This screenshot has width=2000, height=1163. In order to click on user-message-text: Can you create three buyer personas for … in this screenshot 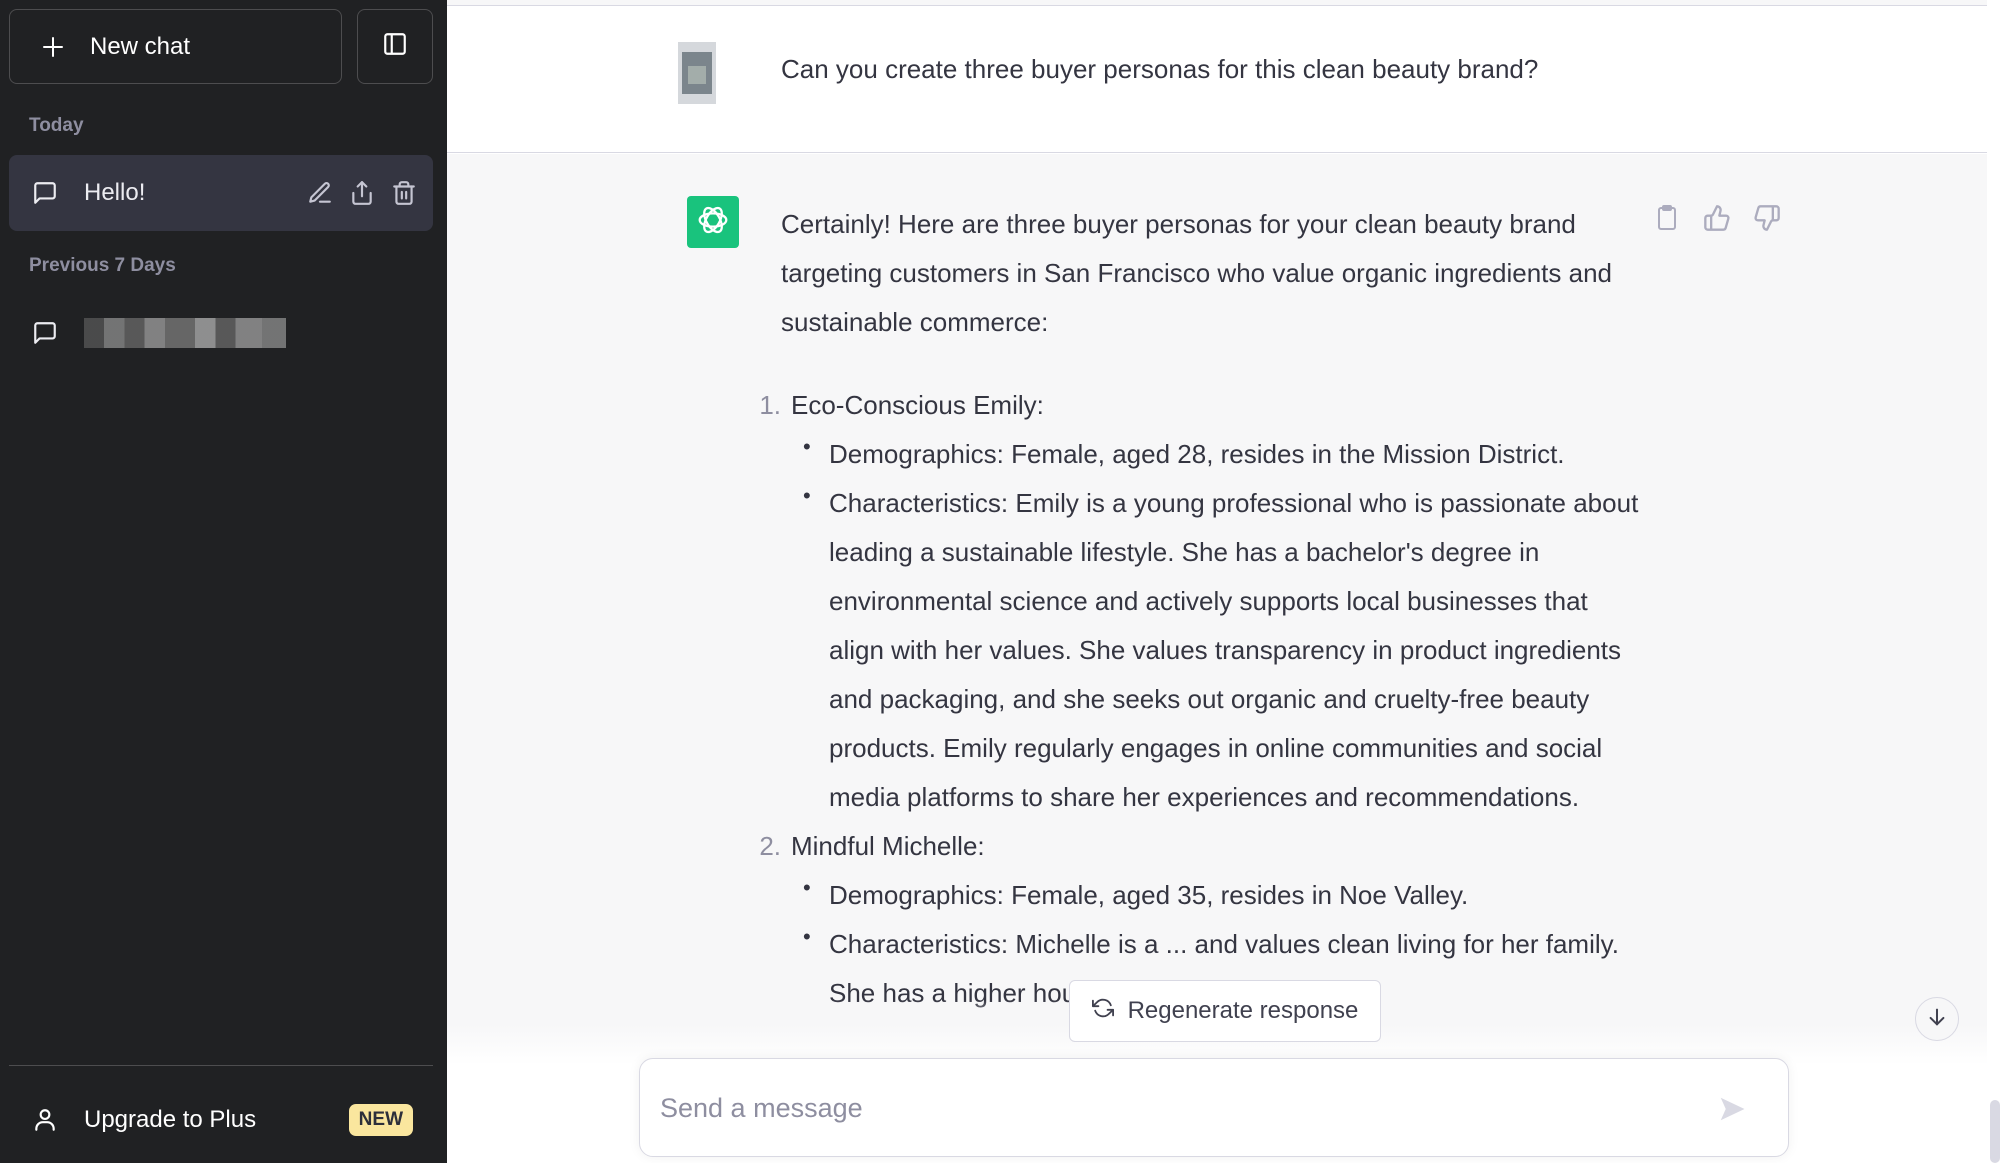, I will do `click(1160, 69)`.